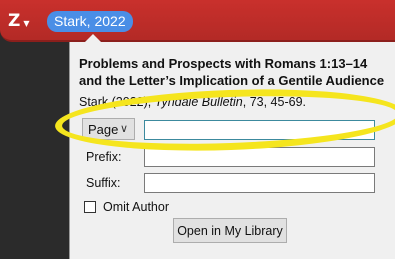  I want to click on omit-author-checkbox, so click(90, 207).